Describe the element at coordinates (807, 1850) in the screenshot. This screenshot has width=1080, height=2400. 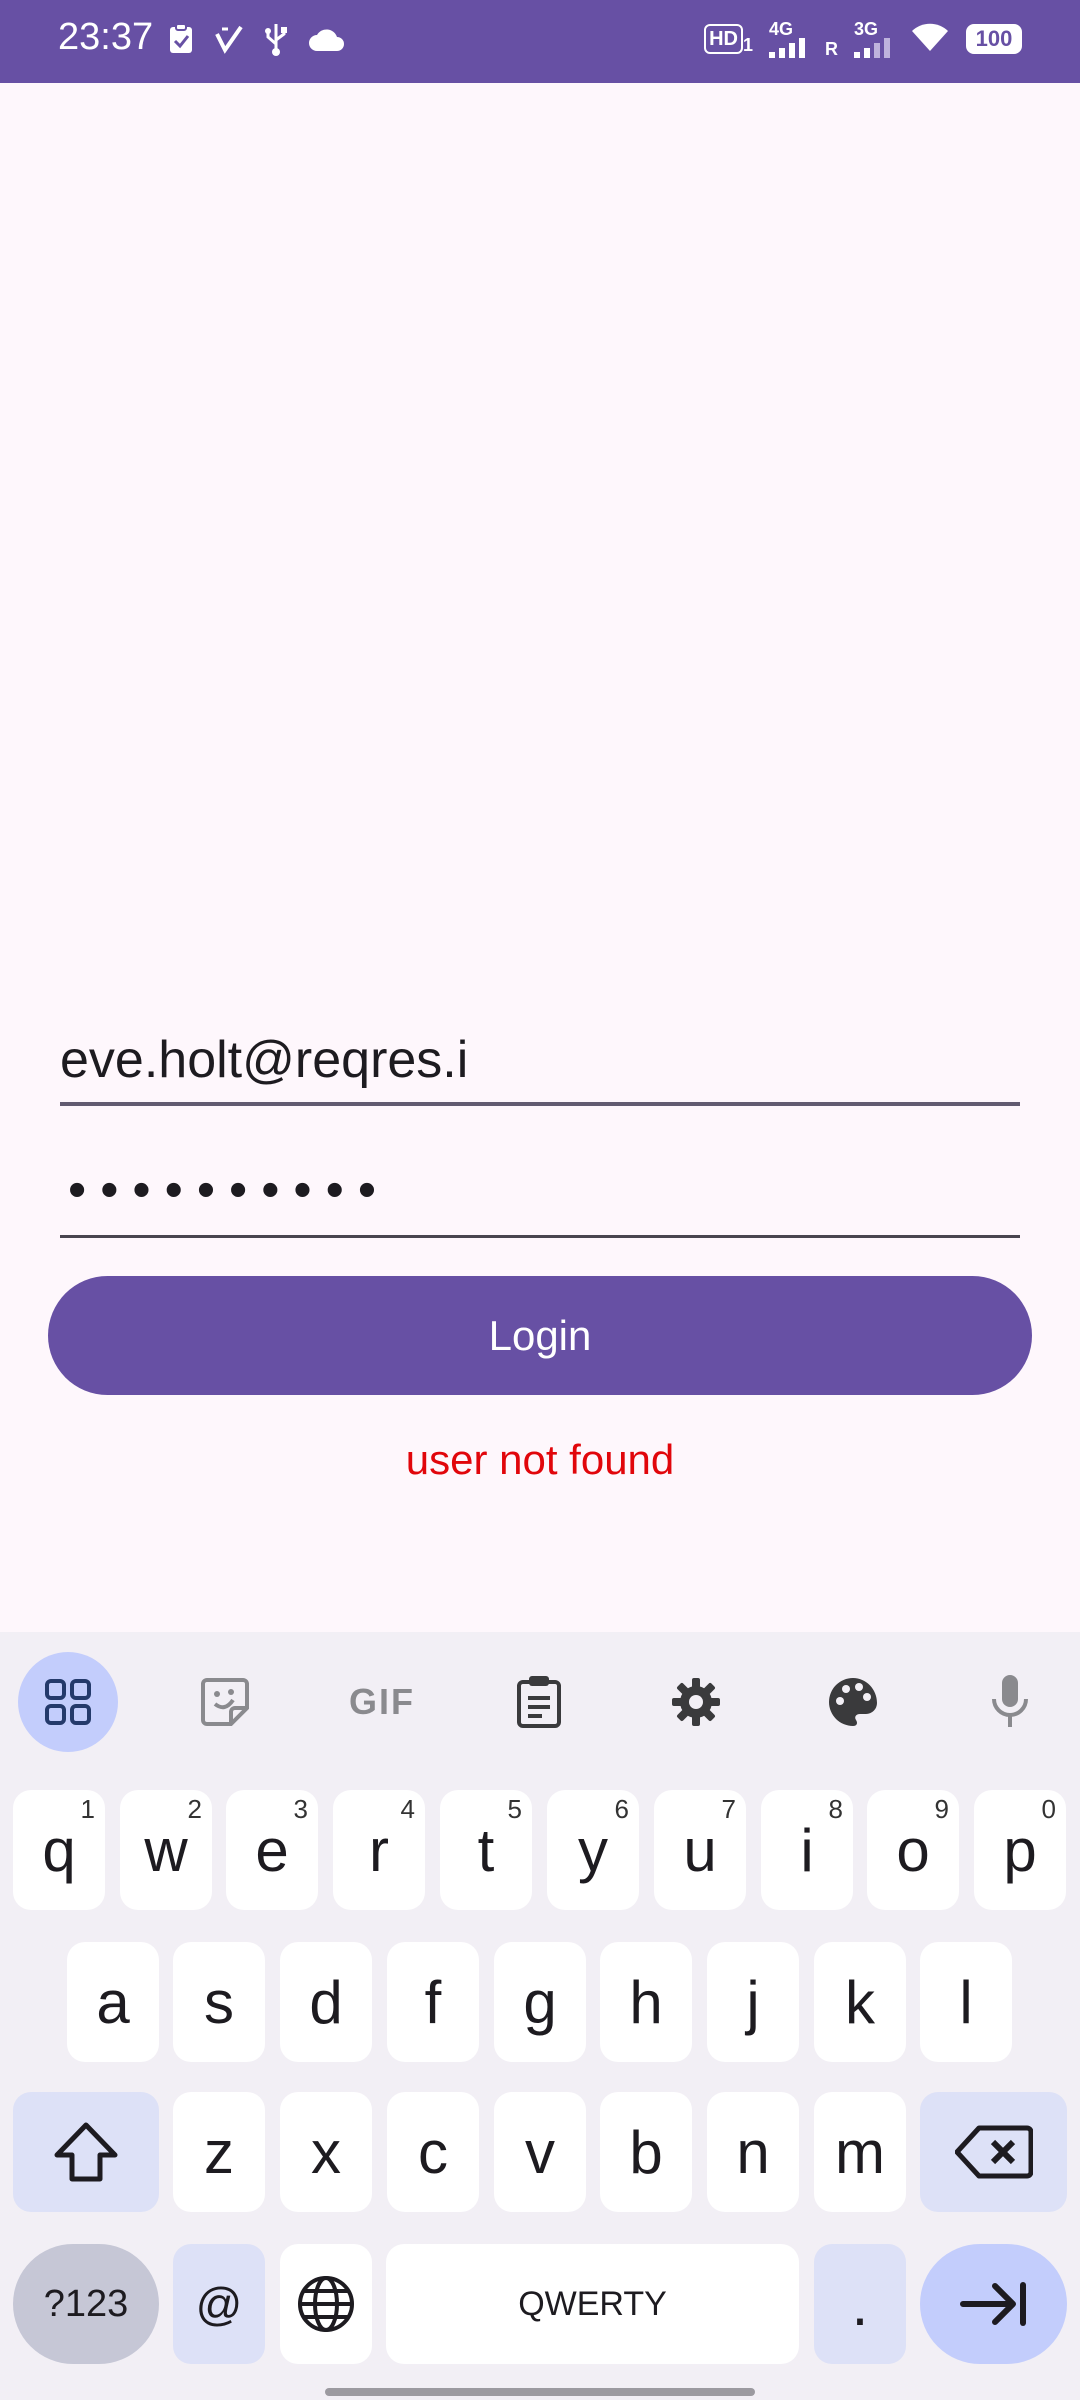
I see `key-i: i8` at that location.